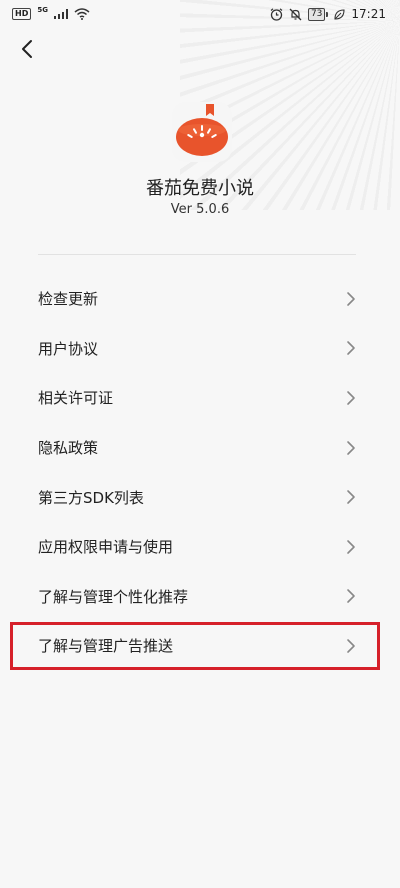  What do you see at coordinates (200, 448) in the screenshot?
I see `menu-item-privacy-policy: 隐私政策` at bounding box center [200, 448].